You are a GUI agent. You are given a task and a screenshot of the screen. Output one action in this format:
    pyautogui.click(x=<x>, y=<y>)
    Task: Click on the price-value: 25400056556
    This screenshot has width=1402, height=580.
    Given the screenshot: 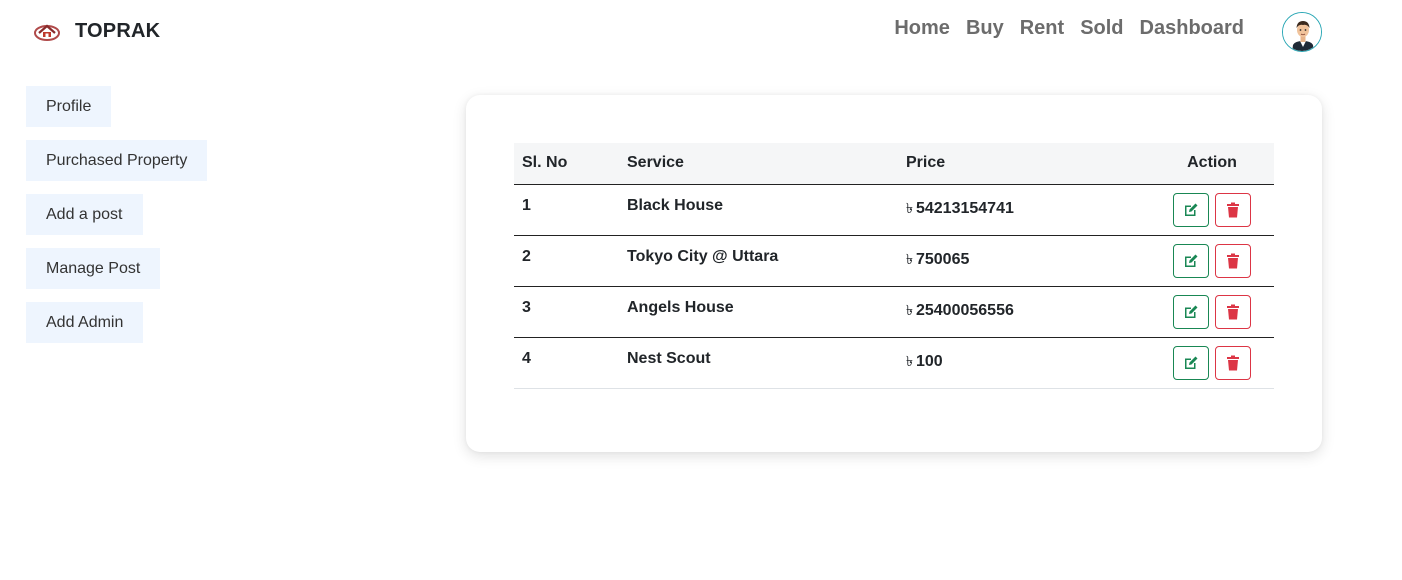 What is the action you would take?
    pyautogui.click(x=964, y=310)
    